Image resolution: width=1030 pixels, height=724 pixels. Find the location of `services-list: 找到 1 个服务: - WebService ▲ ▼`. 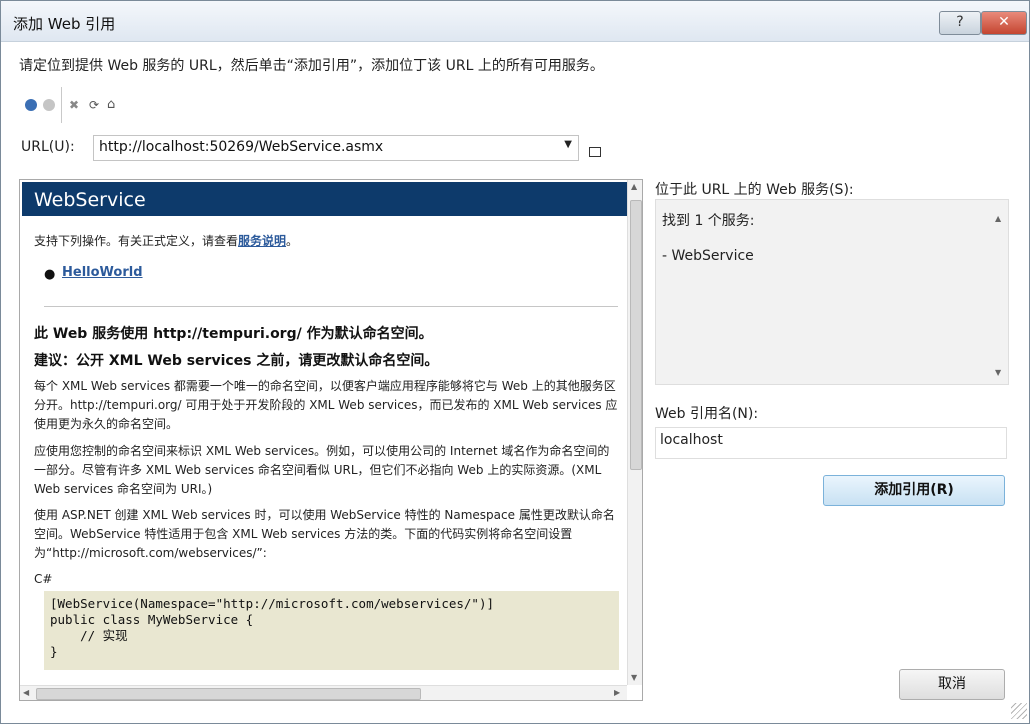

services-list: 找到 1 个服务: - WebService ▲ ▼ is located at coordinates (832, 292).